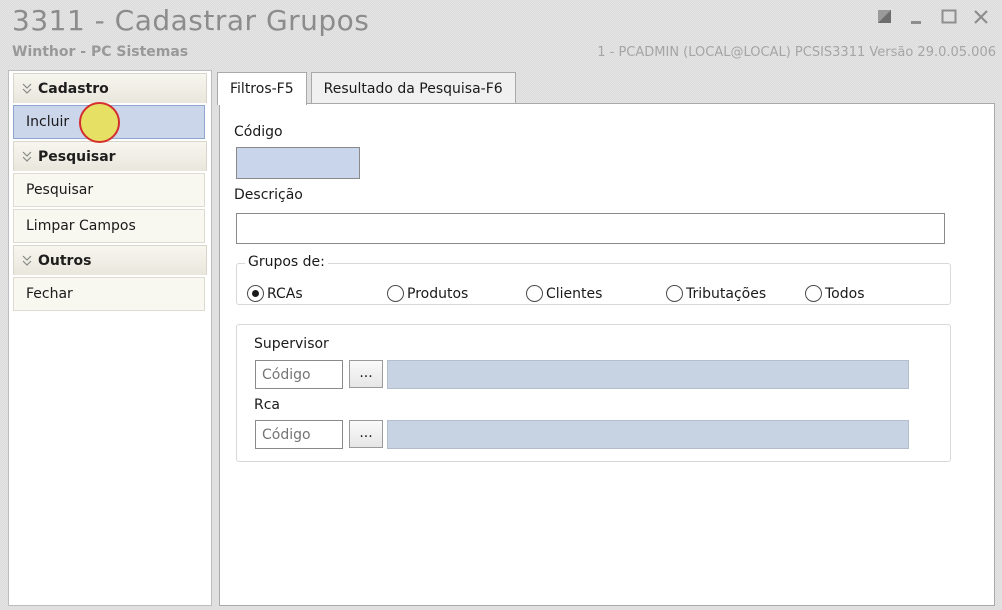  I want to click on close-icon, so click(981, 17).